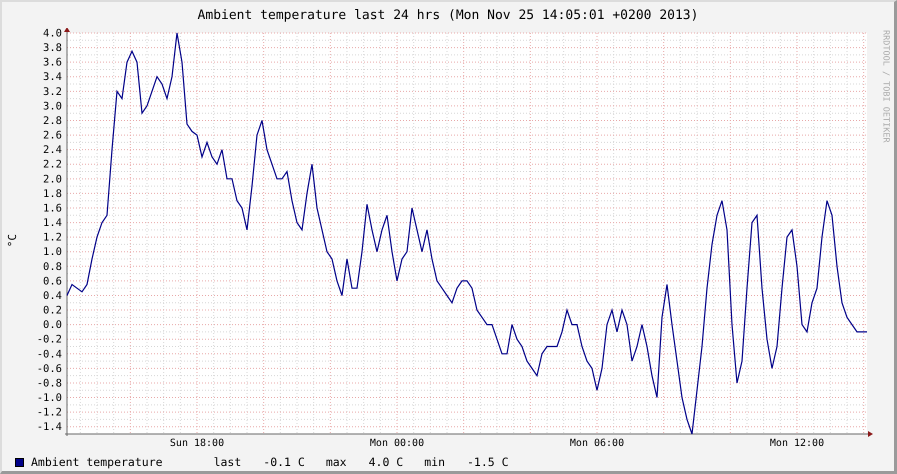 This screenshot has width=897, height=474. I want to click on y-tick-label: 2.4, so click(52, 150).